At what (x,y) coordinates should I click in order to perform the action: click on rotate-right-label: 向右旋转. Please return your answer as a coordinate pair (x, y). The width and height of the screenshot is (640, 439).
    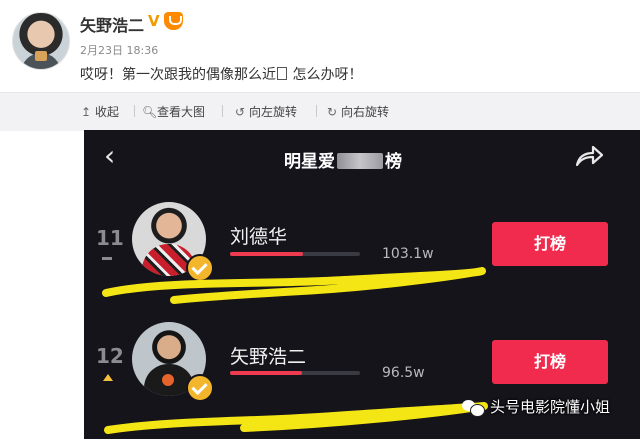
    Looking at the image, I should click on (365, 112).